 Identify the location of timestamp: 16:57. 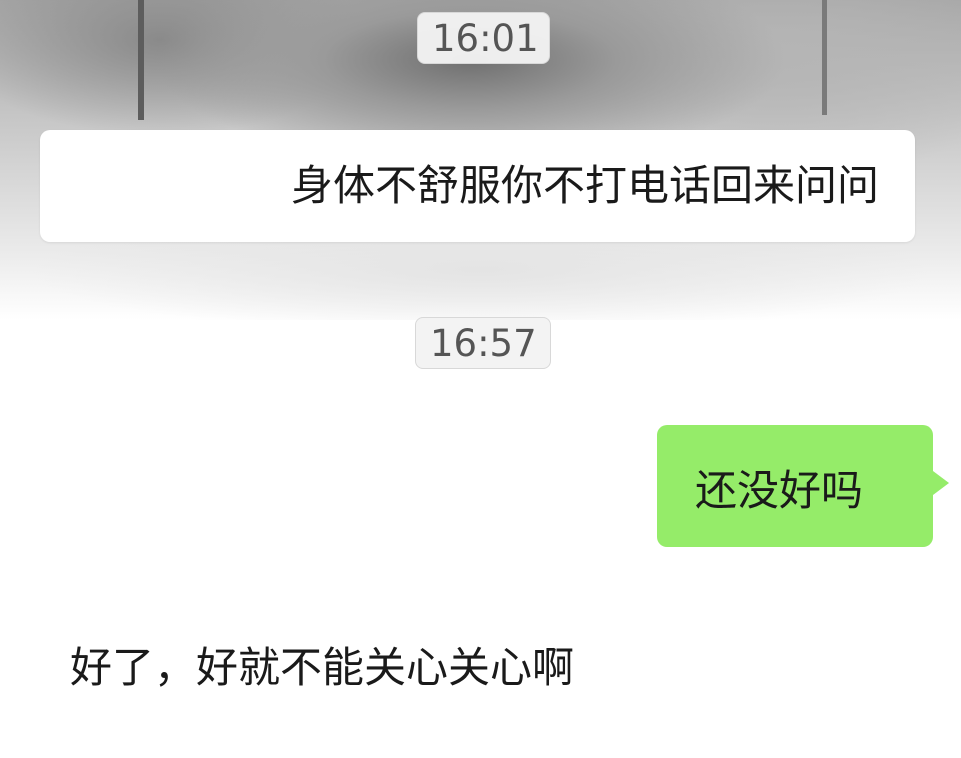
(483, 343).